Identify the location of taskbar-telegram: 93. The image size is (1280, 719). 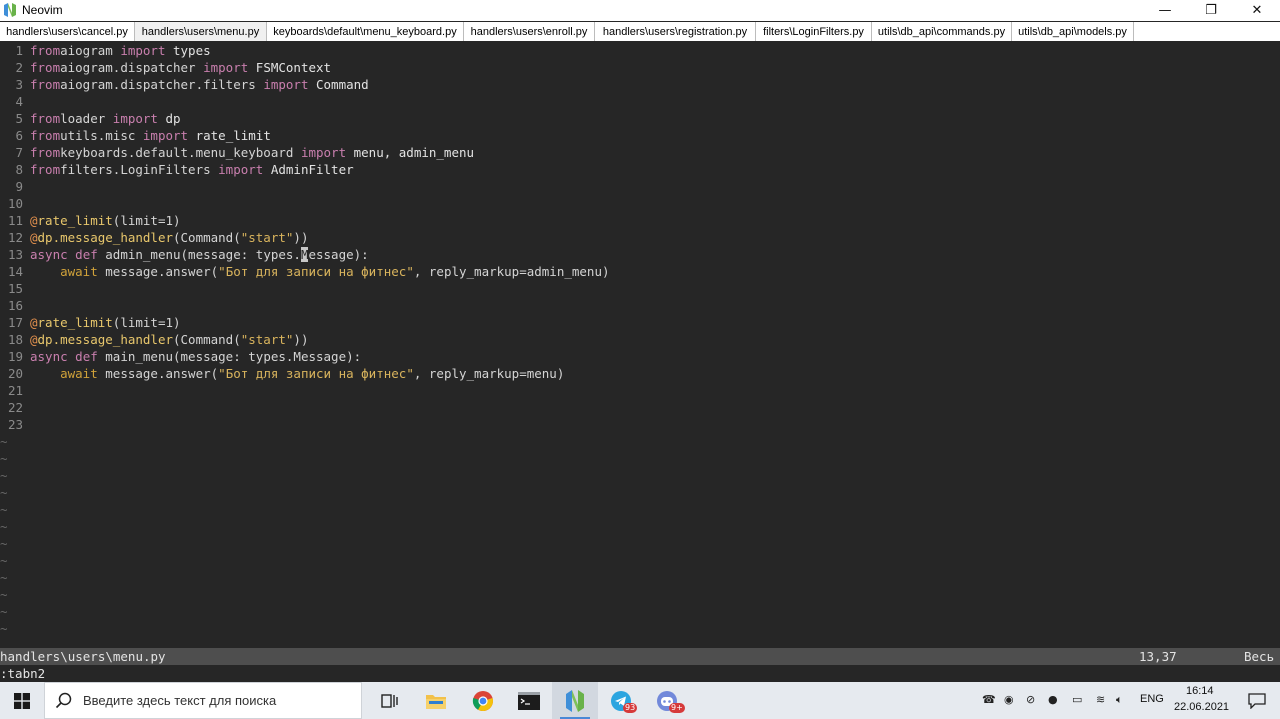
(621, 700).